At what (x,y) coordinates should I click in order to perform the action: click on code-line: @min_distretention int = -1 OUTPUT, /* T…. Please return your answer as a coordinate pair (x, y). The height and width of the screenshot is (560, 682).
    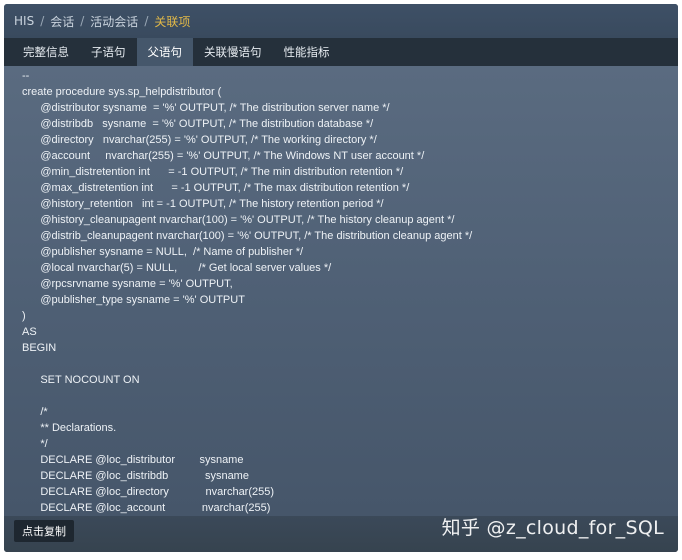
    Looking at the image, I should click on (213, 172).